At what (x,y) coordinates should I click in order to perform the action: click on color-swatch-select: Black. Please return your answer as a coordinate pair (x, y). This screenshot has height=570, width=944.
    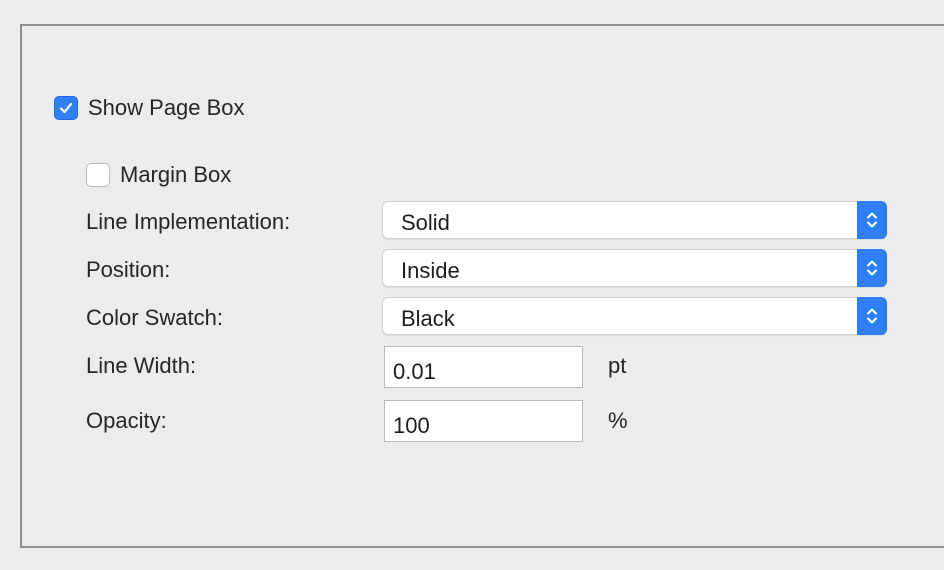
    Looking at the image, I should click on (634, 316).